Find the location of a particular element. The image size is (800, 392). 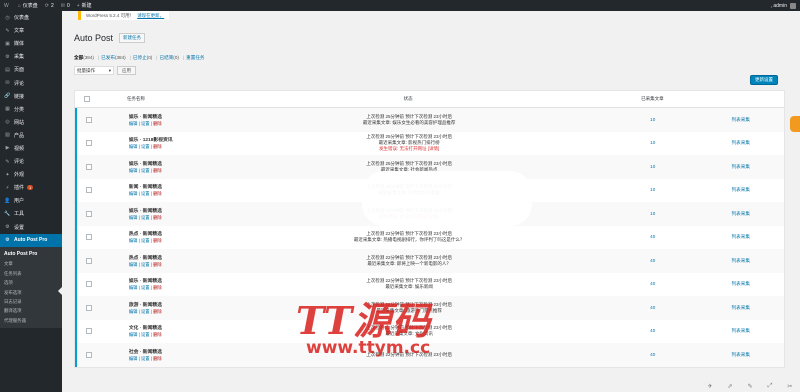

column-name: 任务名称 is located at coordinates (154, 99).